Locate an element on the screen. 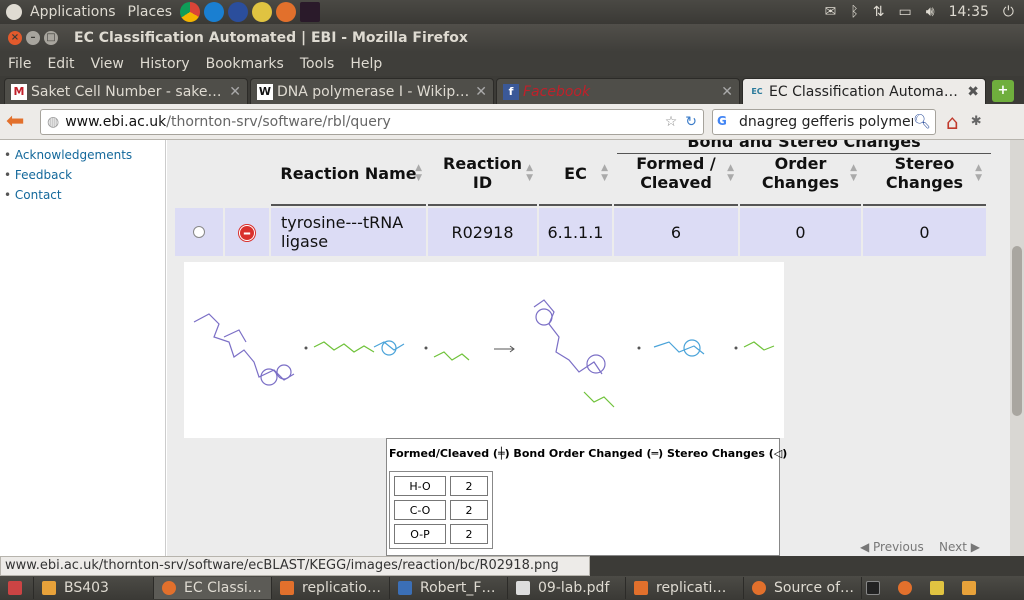 The width and height of the screenshot is (1024, 600). cell-reaction-name: tyrosine---tRNA ligase is located at coordinates (348, 232).